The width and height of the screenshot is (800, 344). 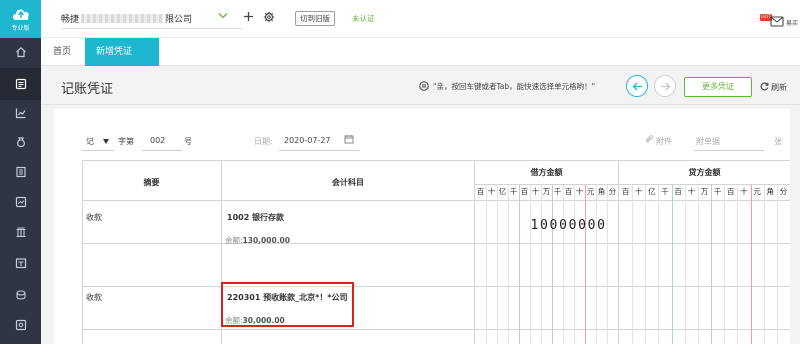 I want to click on company-selector: 畅捷 限公司, so click(x=126, y=18).